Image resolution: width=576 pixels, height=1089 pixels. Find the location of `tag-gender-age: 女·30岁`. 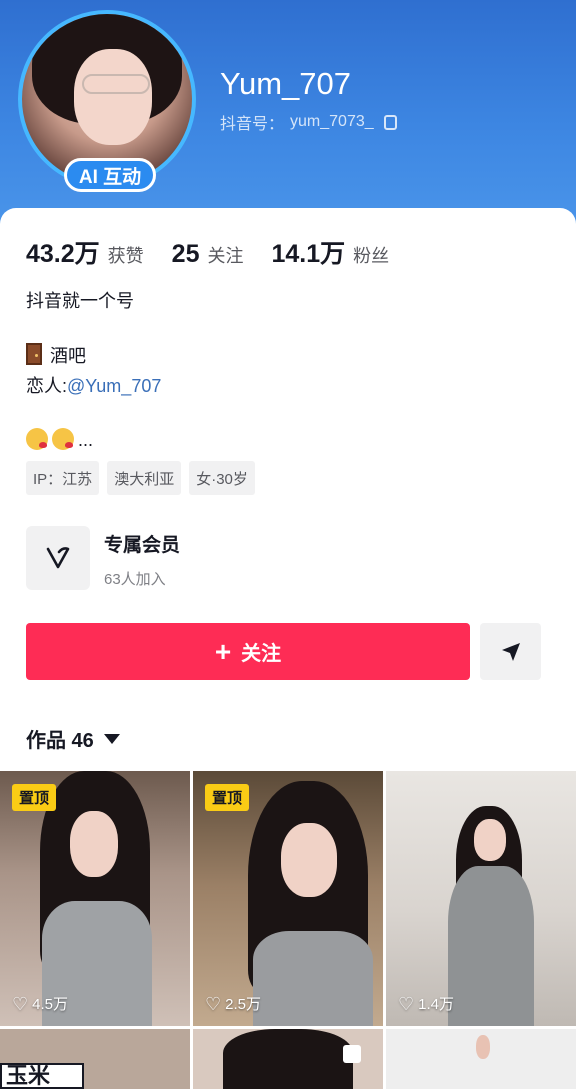

tag-gender-age: 女·30岁 is located at coordinates (222, 478).